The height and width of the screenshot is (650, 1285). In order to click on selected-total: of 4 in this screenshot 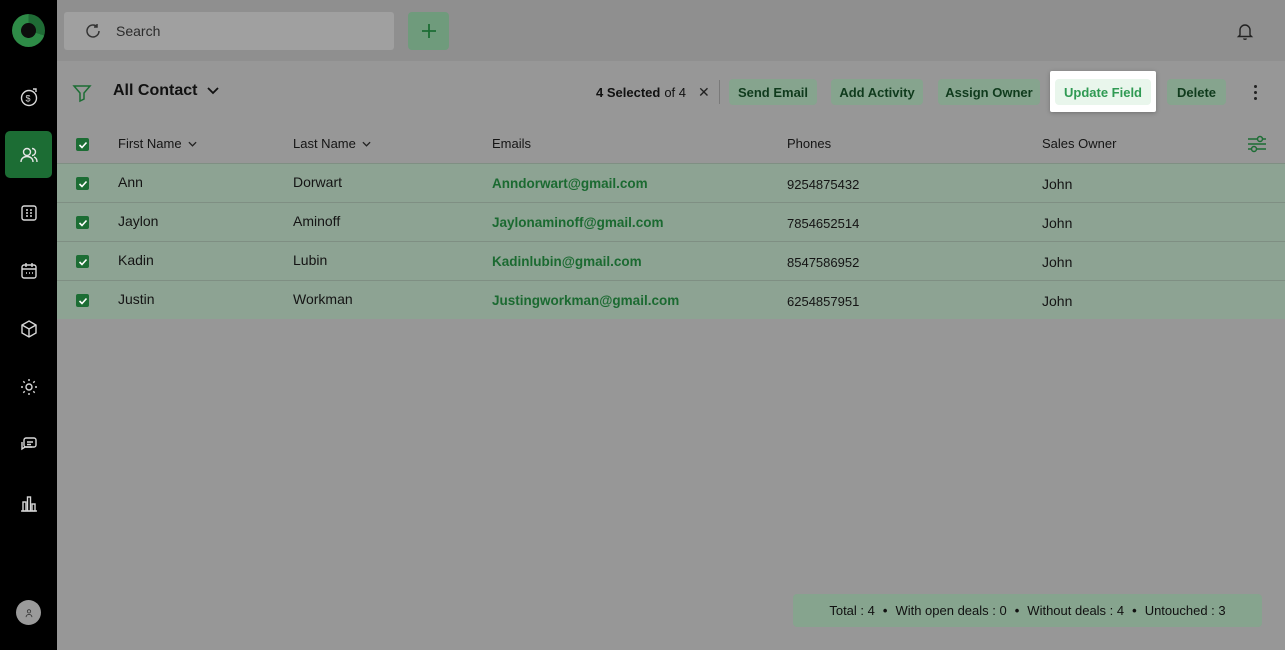, I will do `click(675, 92)`.